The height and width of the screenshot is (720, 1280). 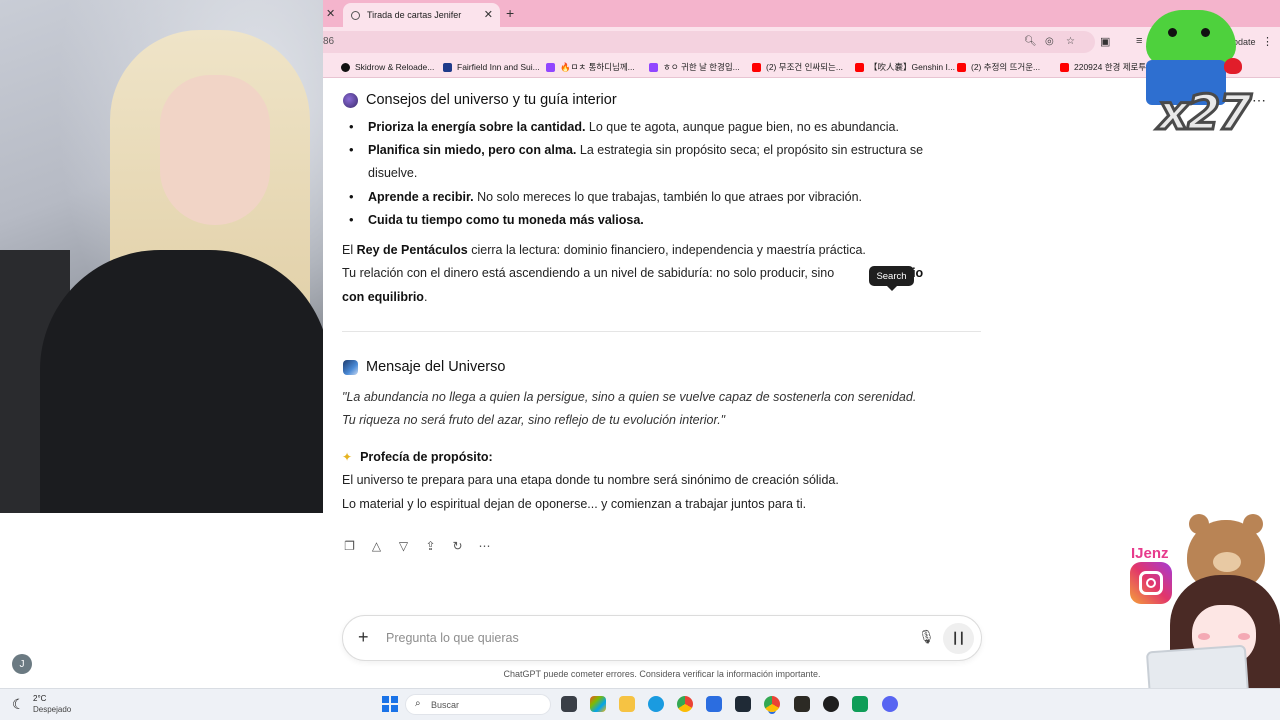 I want to click on browser-tab-active: Tirada de cartas Jenifer ✕, so click(x=421, y=15).